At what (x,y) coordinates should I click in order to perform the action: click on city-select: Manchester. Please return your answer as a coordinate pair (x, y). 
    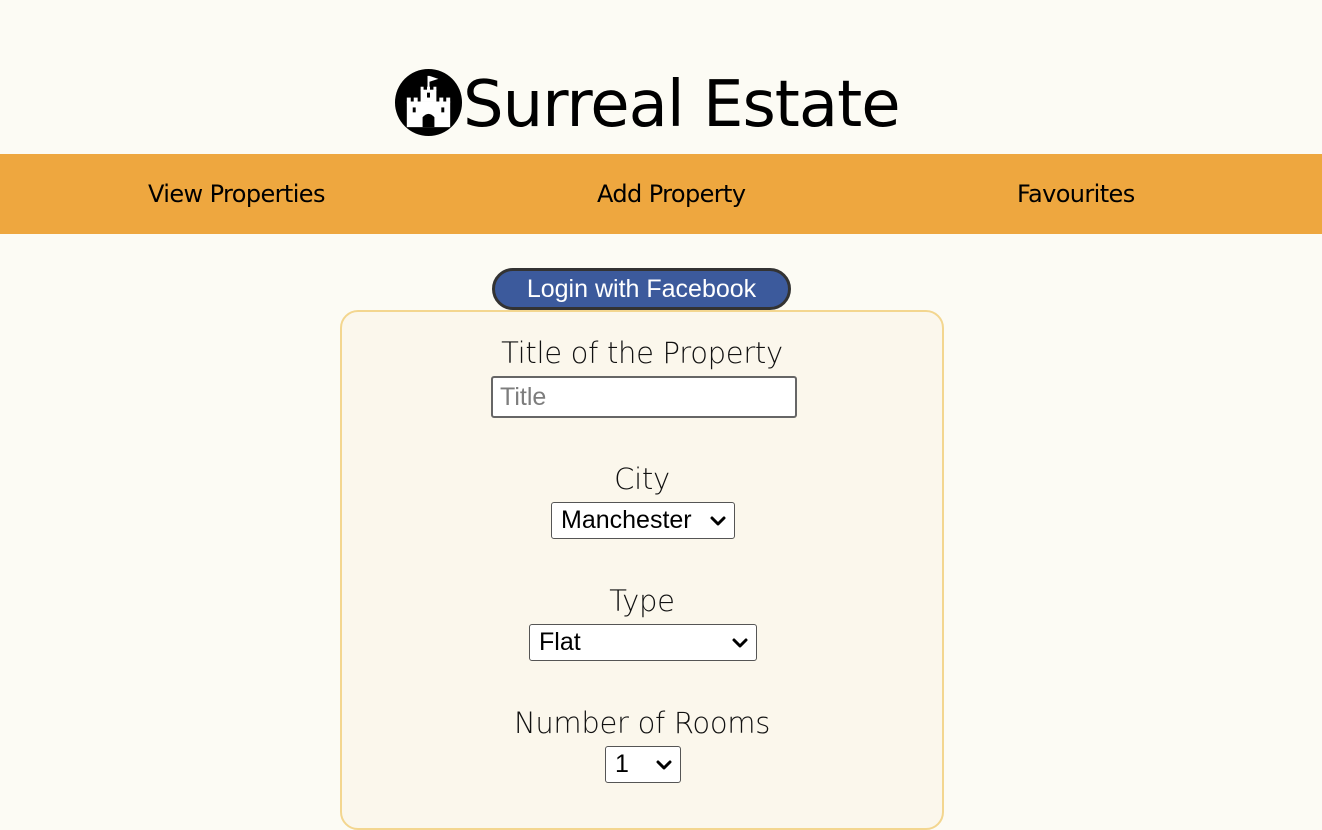
    Looking at the image, I should click on (643, 520).